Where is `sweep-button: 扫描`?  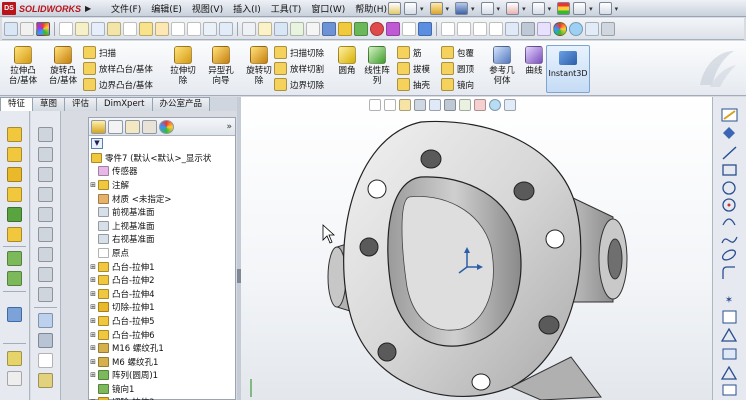 sweep-button: 扫描 is located at coordinates (118, 52).